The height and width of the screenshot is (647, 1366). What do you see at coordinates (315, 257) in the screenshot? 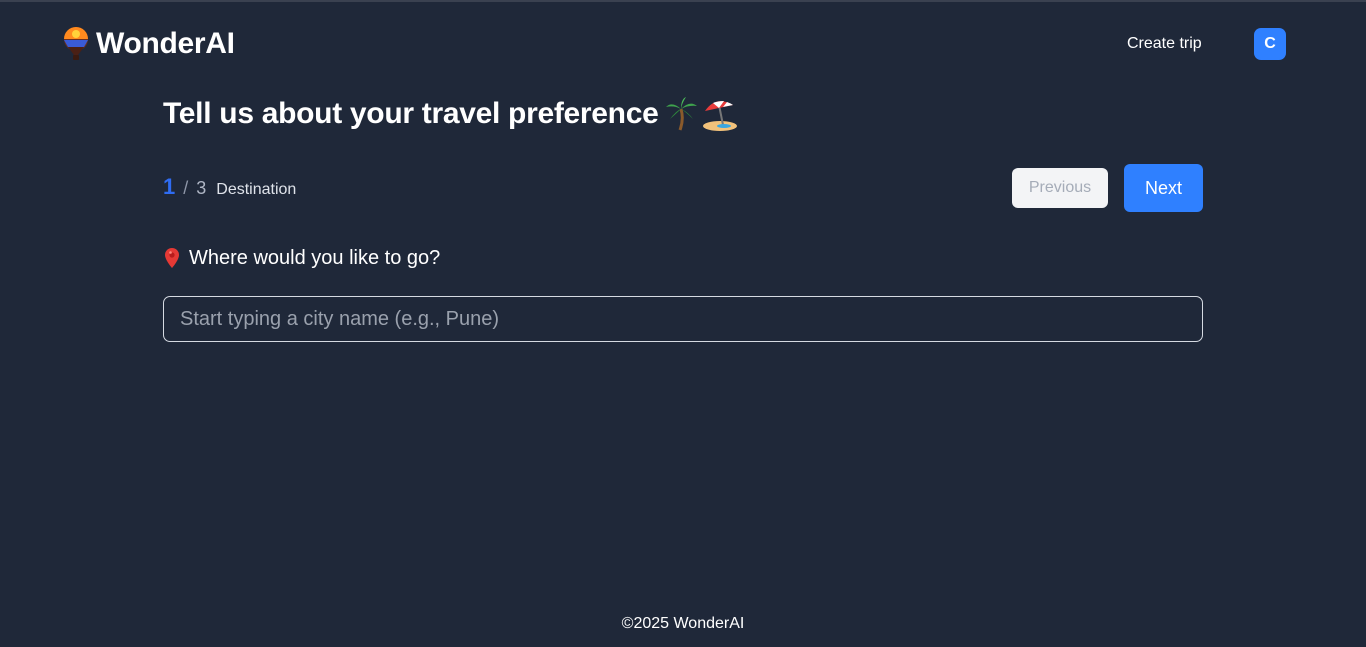
I see `question-text: Where would you like to go?` at bounding box center [315, 257].